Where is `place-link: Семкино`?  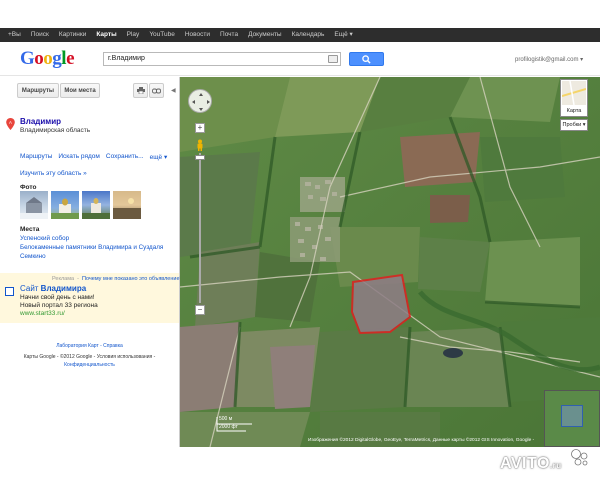
place-link: Семкино is located at coordinates (33, 256).